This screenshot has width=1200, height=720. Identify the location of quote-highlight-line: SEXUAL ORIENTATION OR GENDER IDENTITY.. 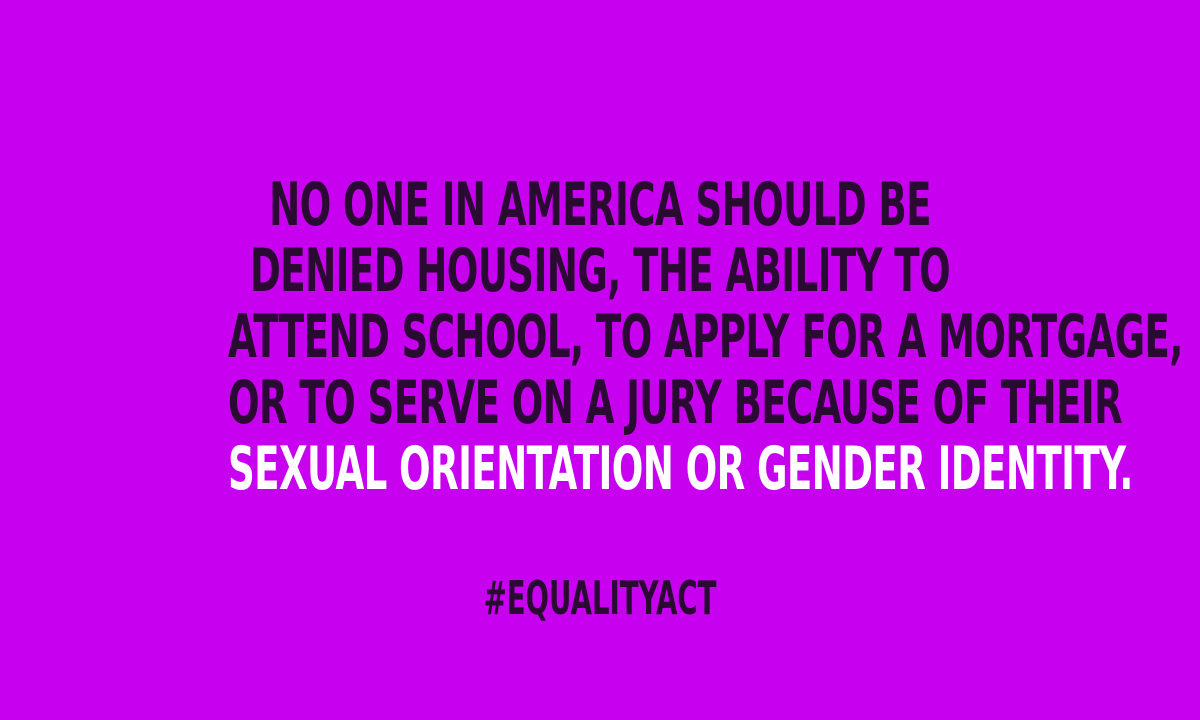
(680, 469).